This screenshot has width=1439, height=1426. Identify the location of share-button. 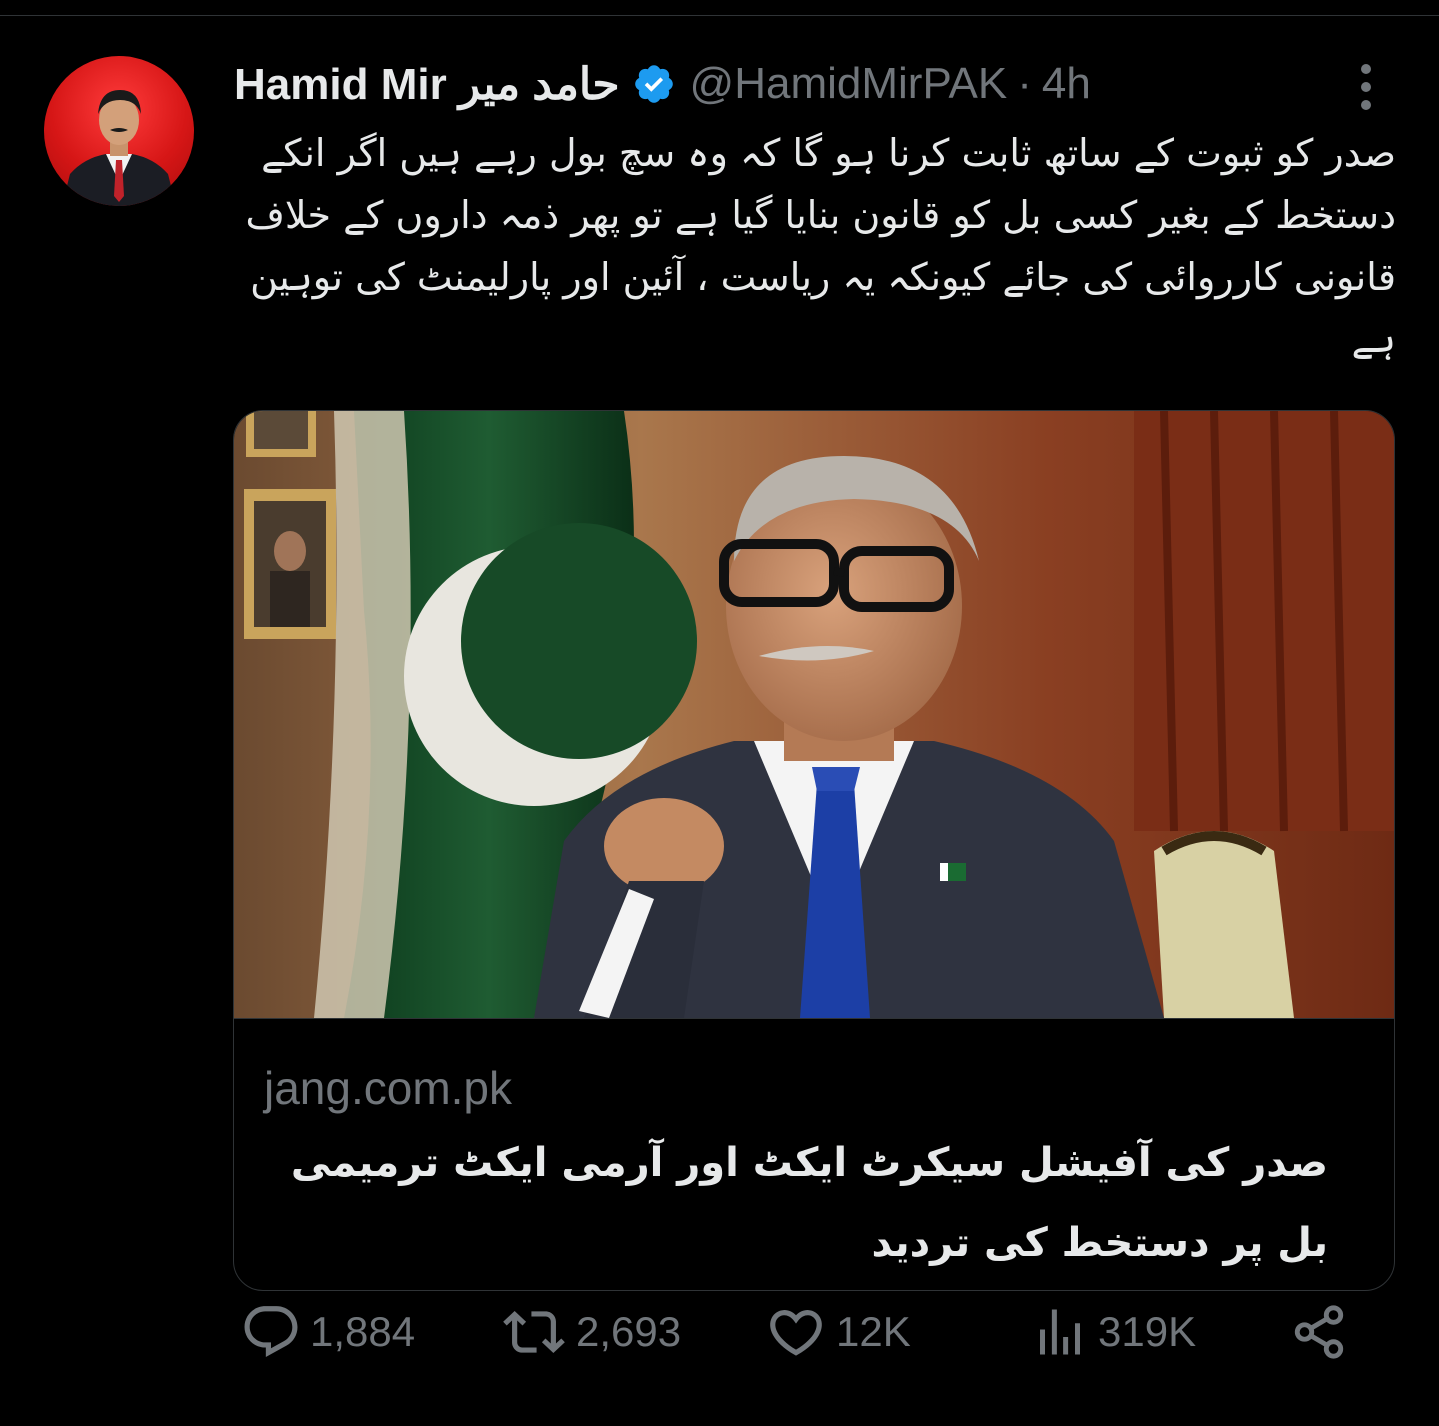
(1319, 1332).